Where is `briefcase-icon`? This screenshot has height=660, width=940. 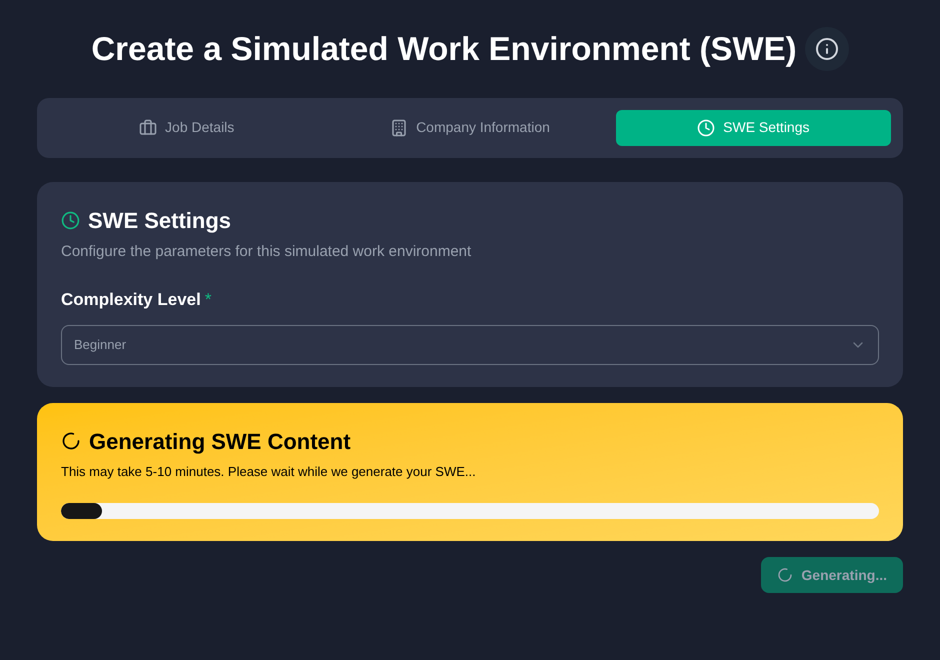 briefcase-icon is located at coordinates (148, 127).